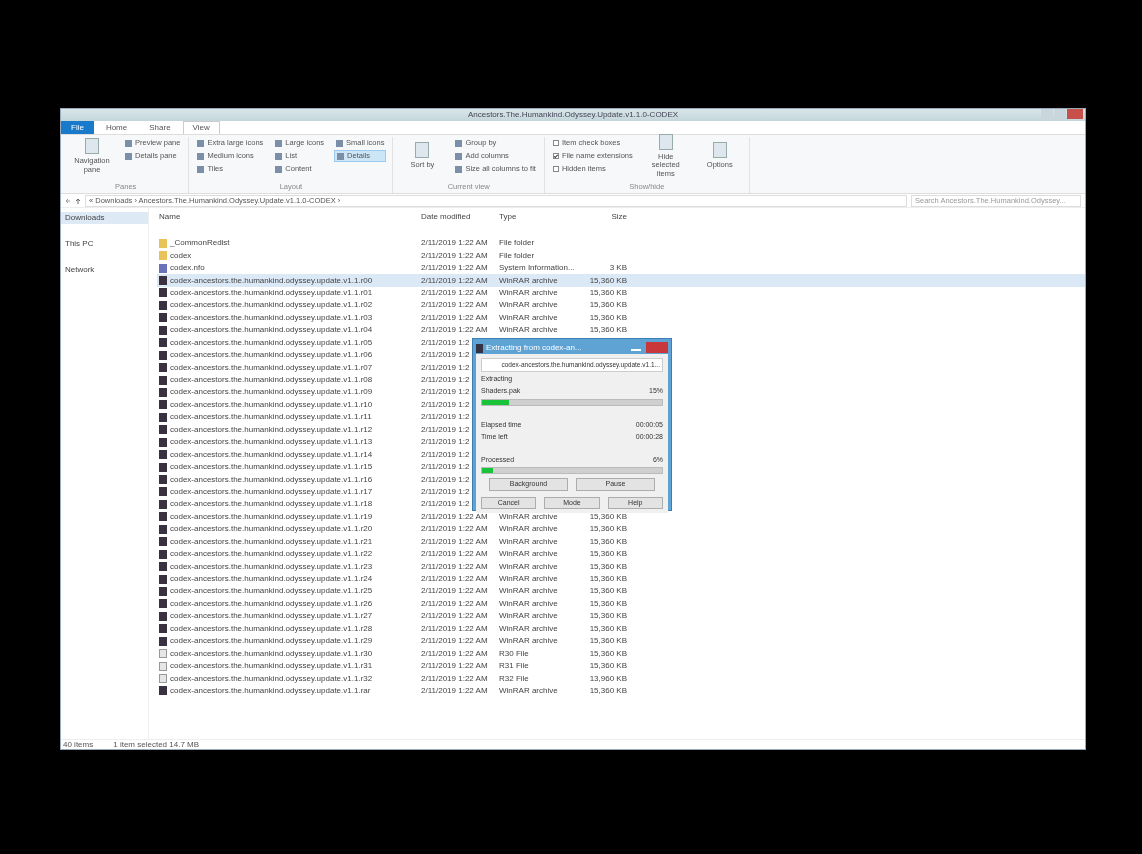 Image resolution: width=1142 pixels, height=854 pixels. Describe the element at coordinates (573, 115) in the screenshot. I see `window-title: Ancestors.The.Humankind.Odyssey.Update.v1.1.0-CODEX` at that location.